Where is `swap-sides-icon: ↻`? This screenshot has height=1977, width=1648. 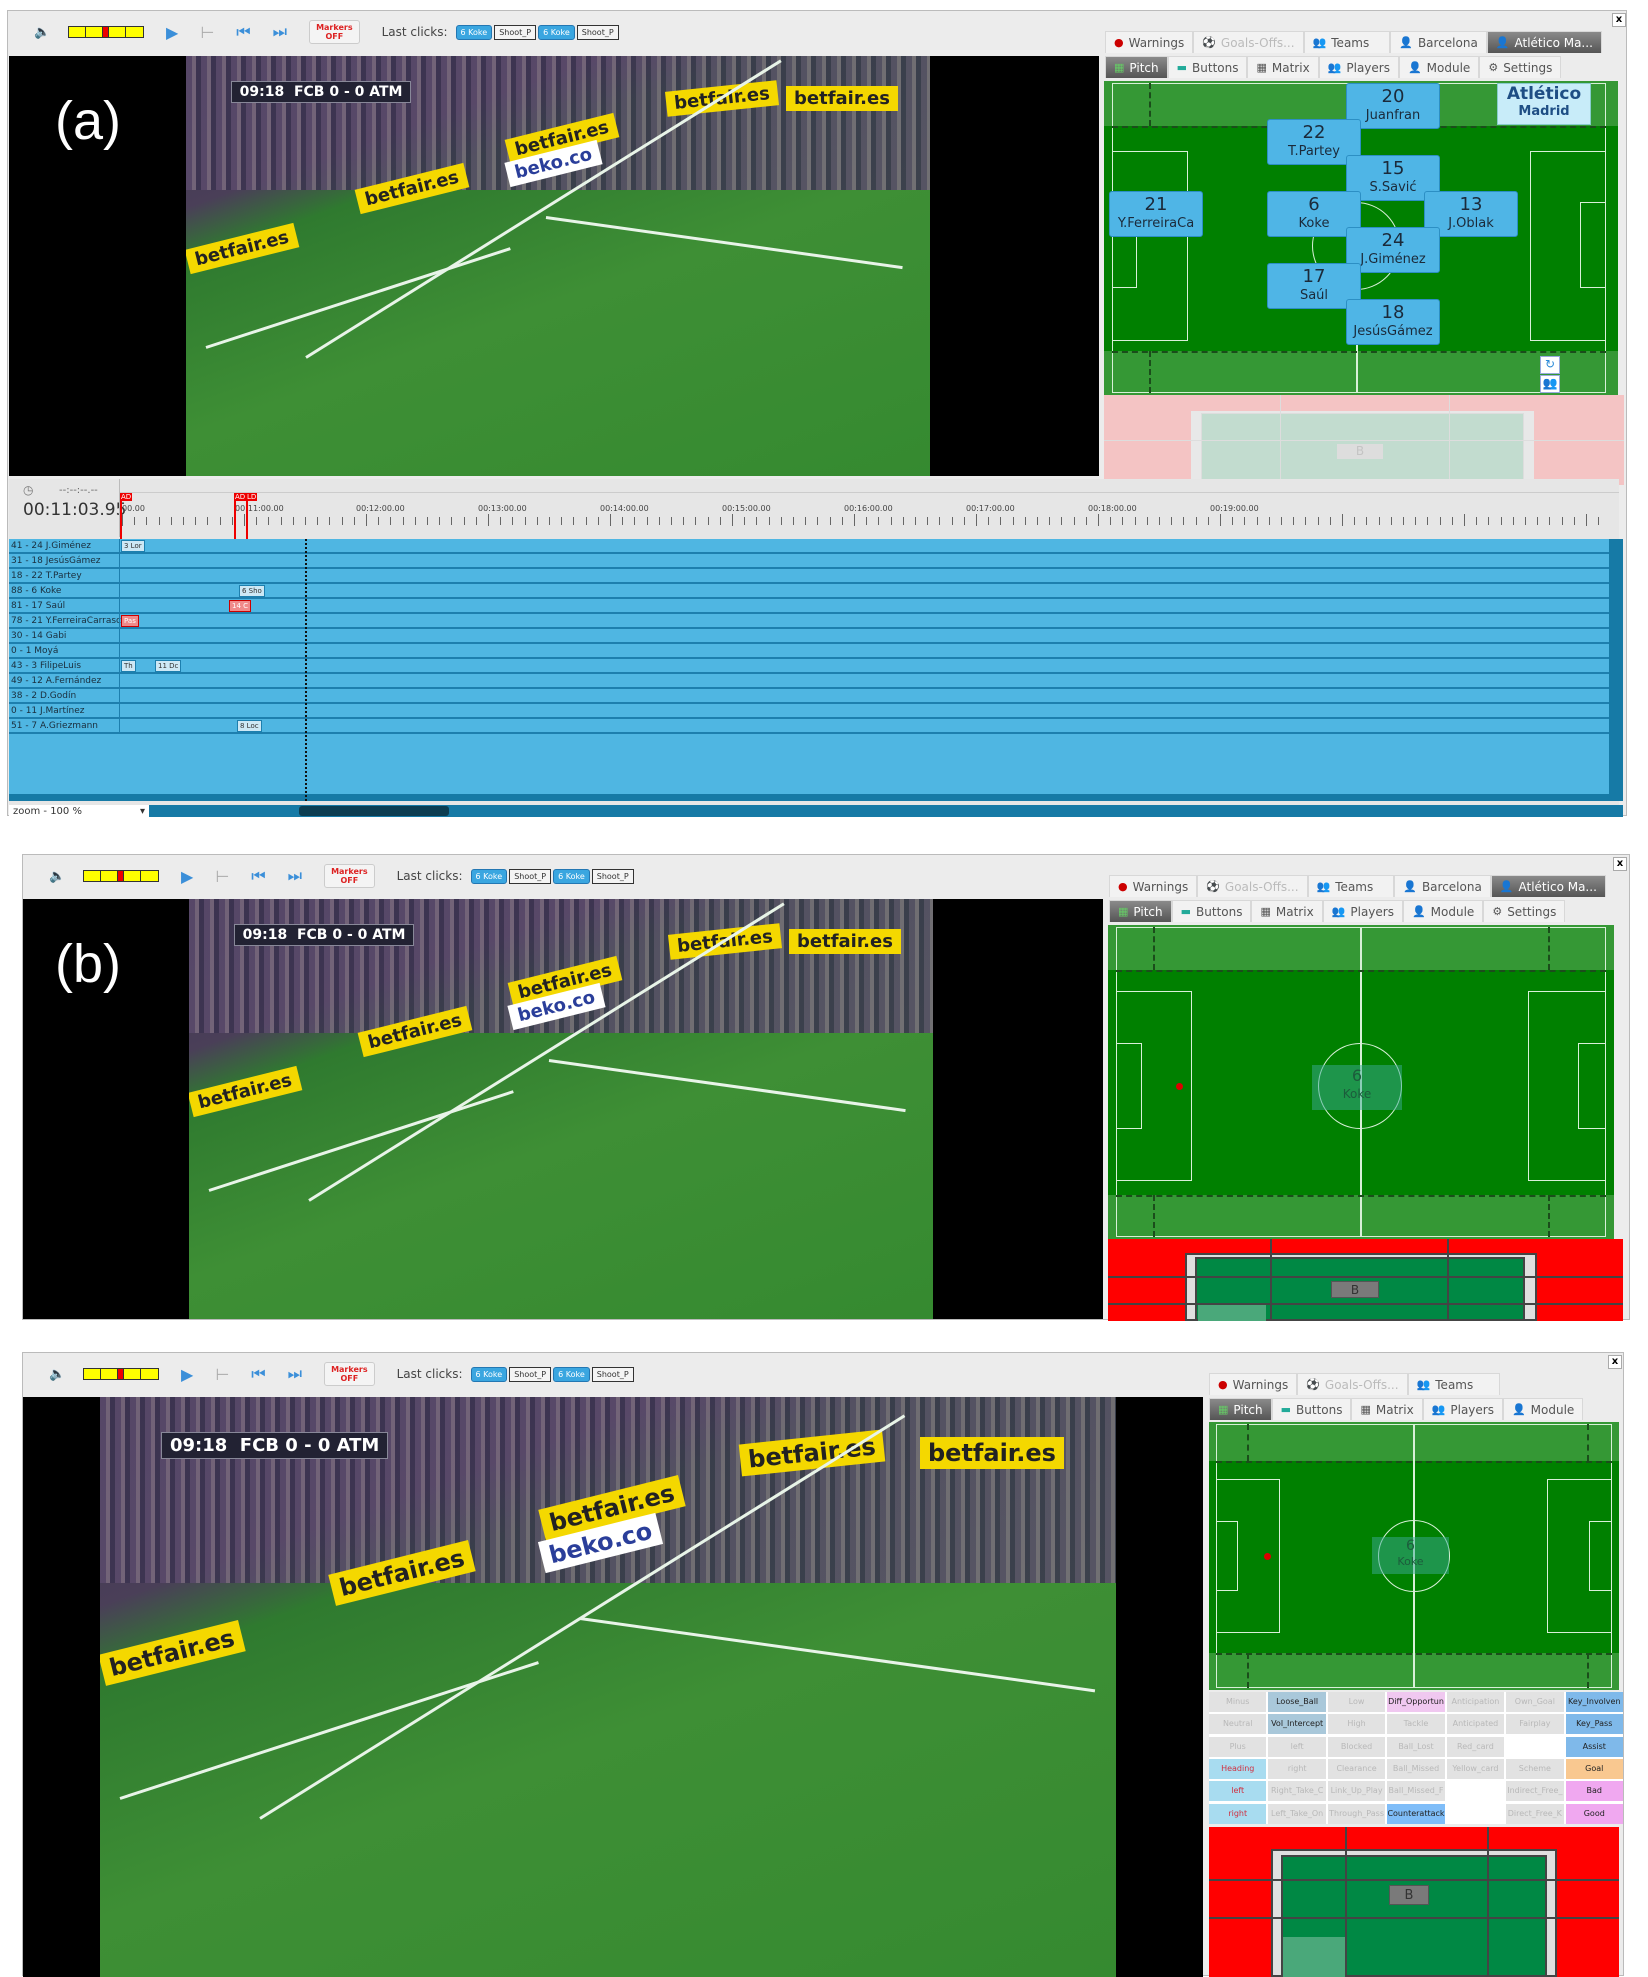 swap-sides-icon: ↻ is located at coordinates (1550, 365).